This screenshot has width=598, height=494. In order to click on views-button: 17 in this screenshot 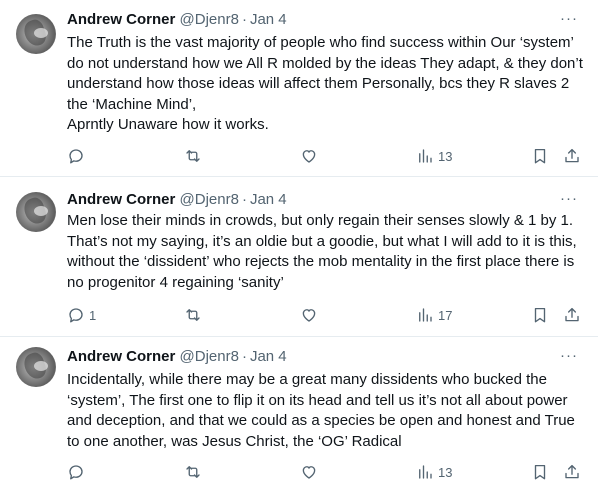, I will do `click(434, 315)`.